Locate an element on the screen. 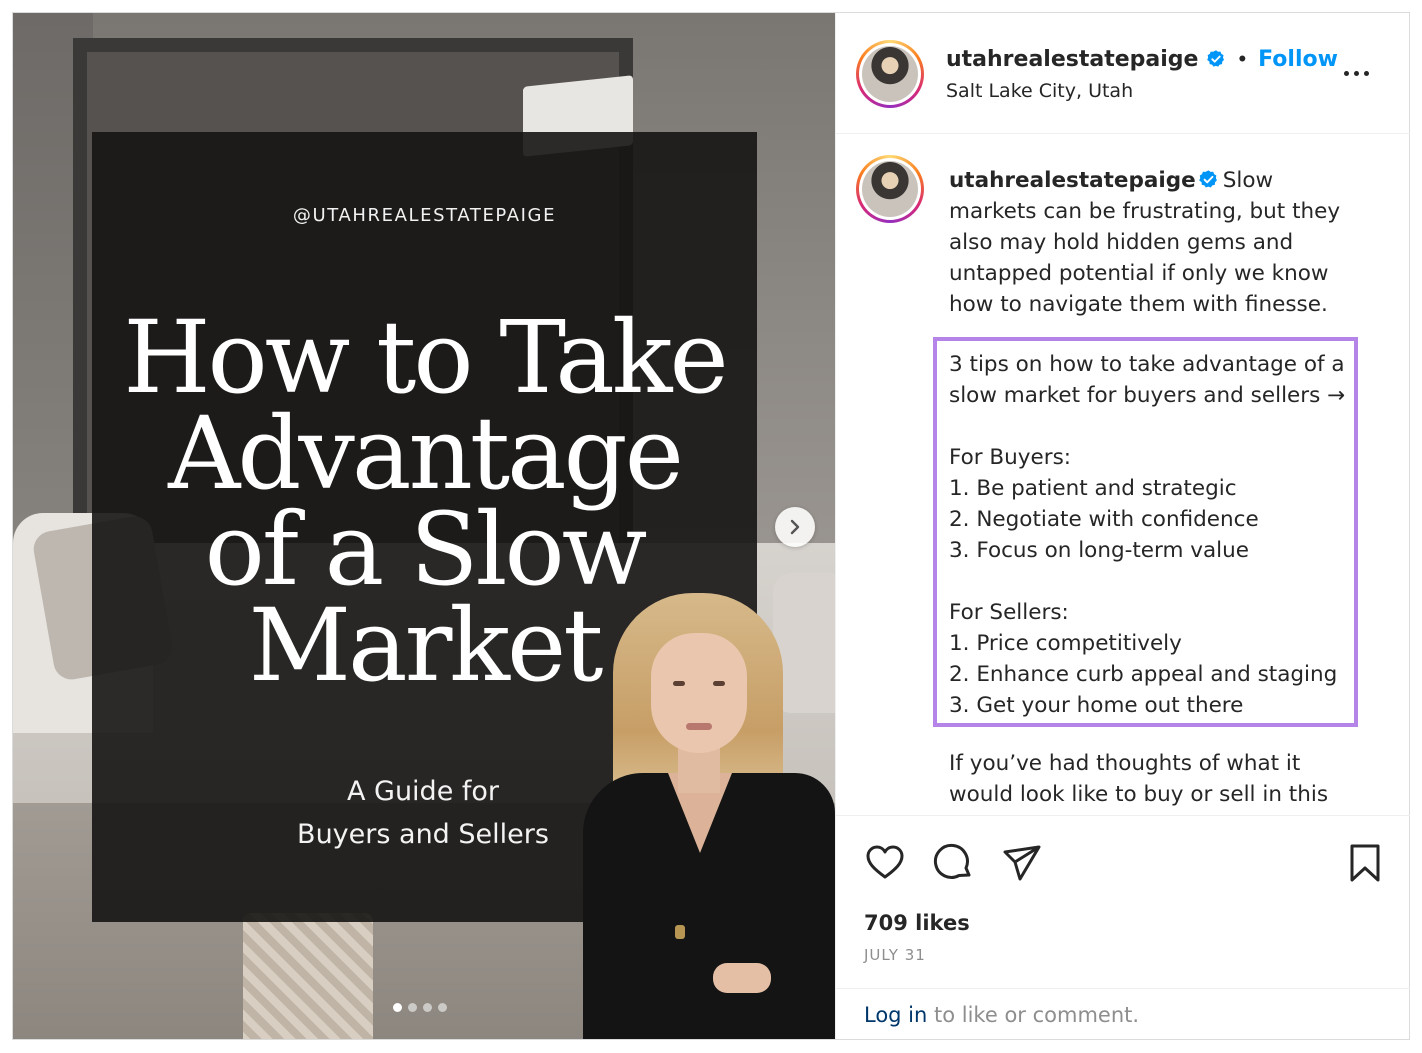 The height and width of the screenshot is (1053, 1422). headline-line: How to Take is located at coordinates (425, 357).